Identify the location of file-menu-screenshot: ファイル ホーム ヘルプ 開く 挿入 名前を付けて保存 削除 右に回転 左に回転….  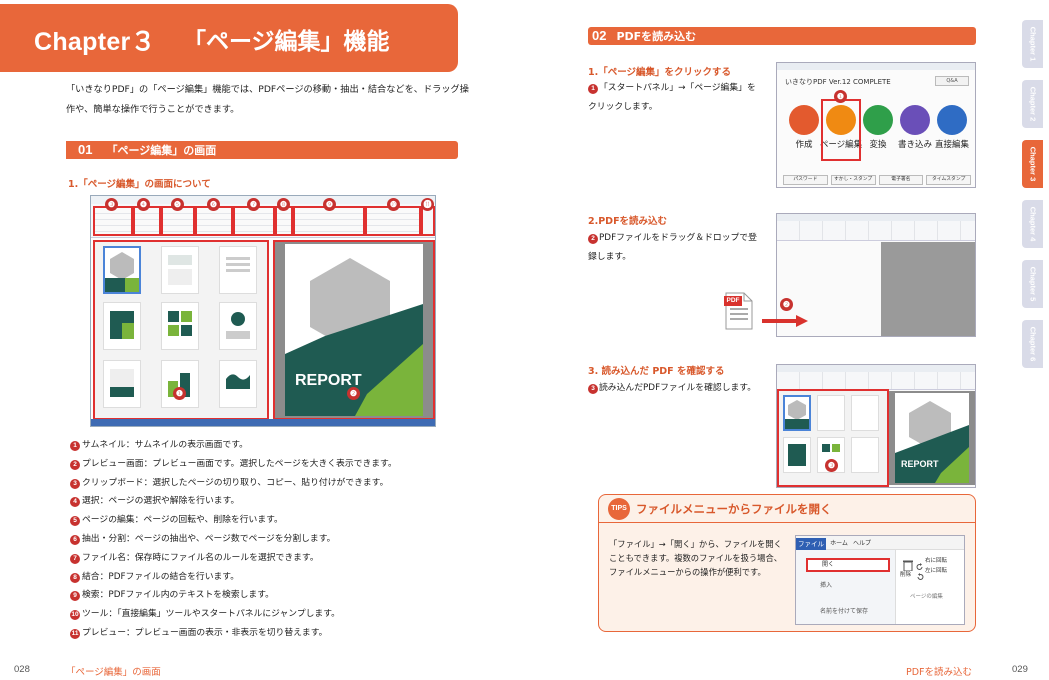
(880, 580).